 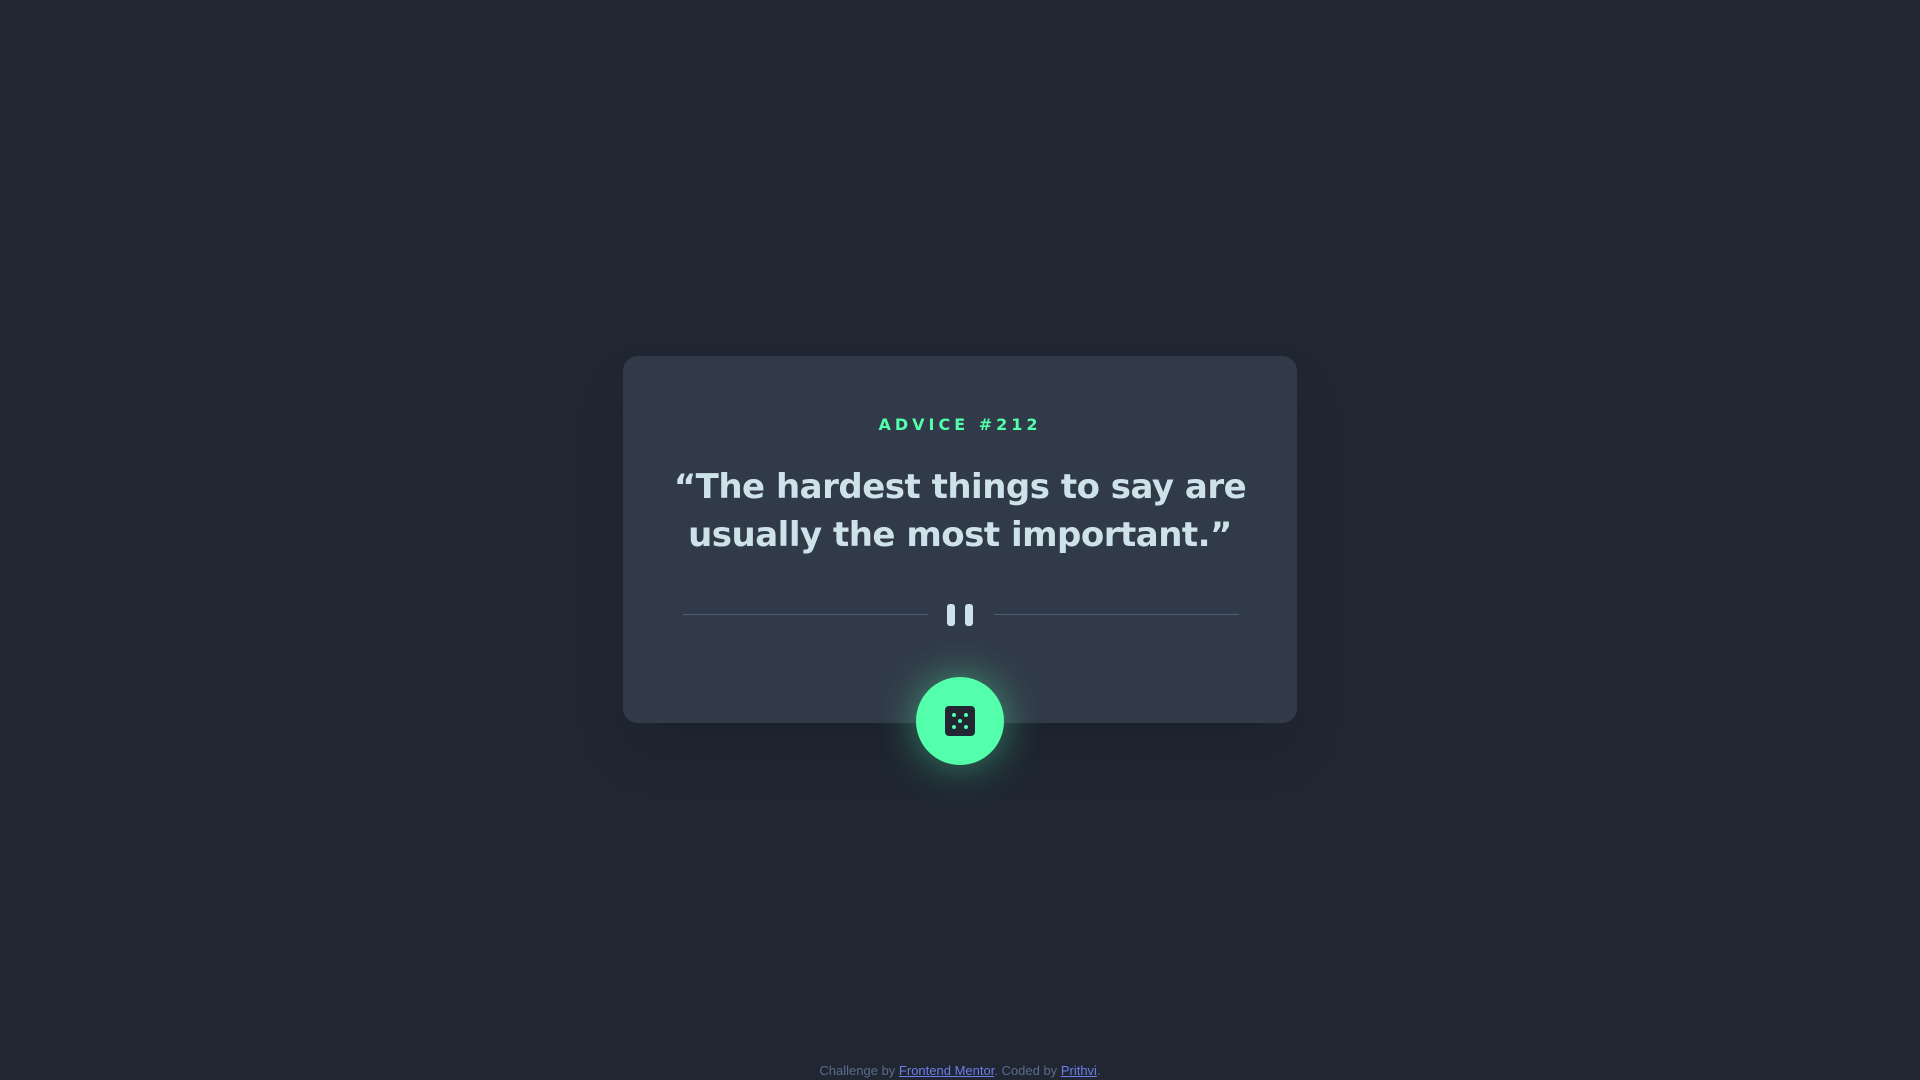 I want to click on generate-advice-button, so click(x=960, y=721).